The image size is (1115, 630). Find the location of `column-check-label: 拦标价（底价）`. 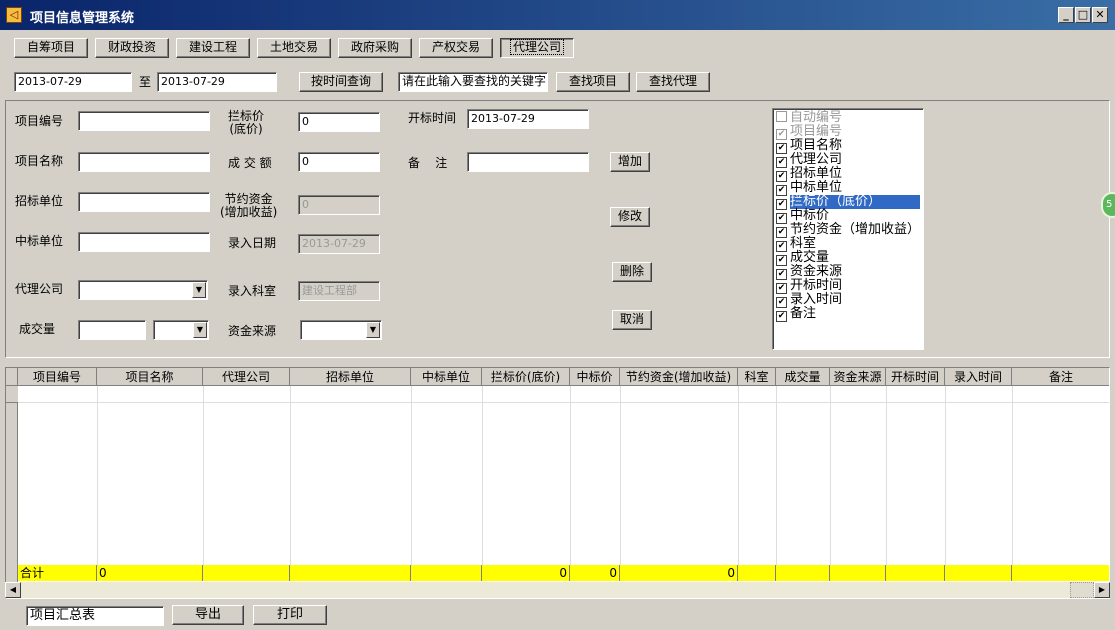

column-check-label: 拦标价（底价） is located at coordinates (855, 202).